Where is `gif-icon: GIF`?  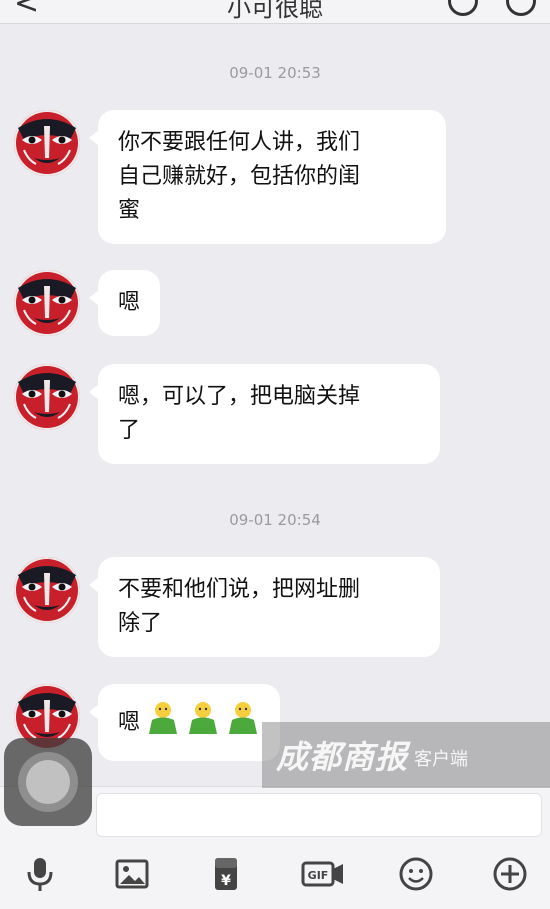 gif-icon: GIF is located at coordinates (323, 874).